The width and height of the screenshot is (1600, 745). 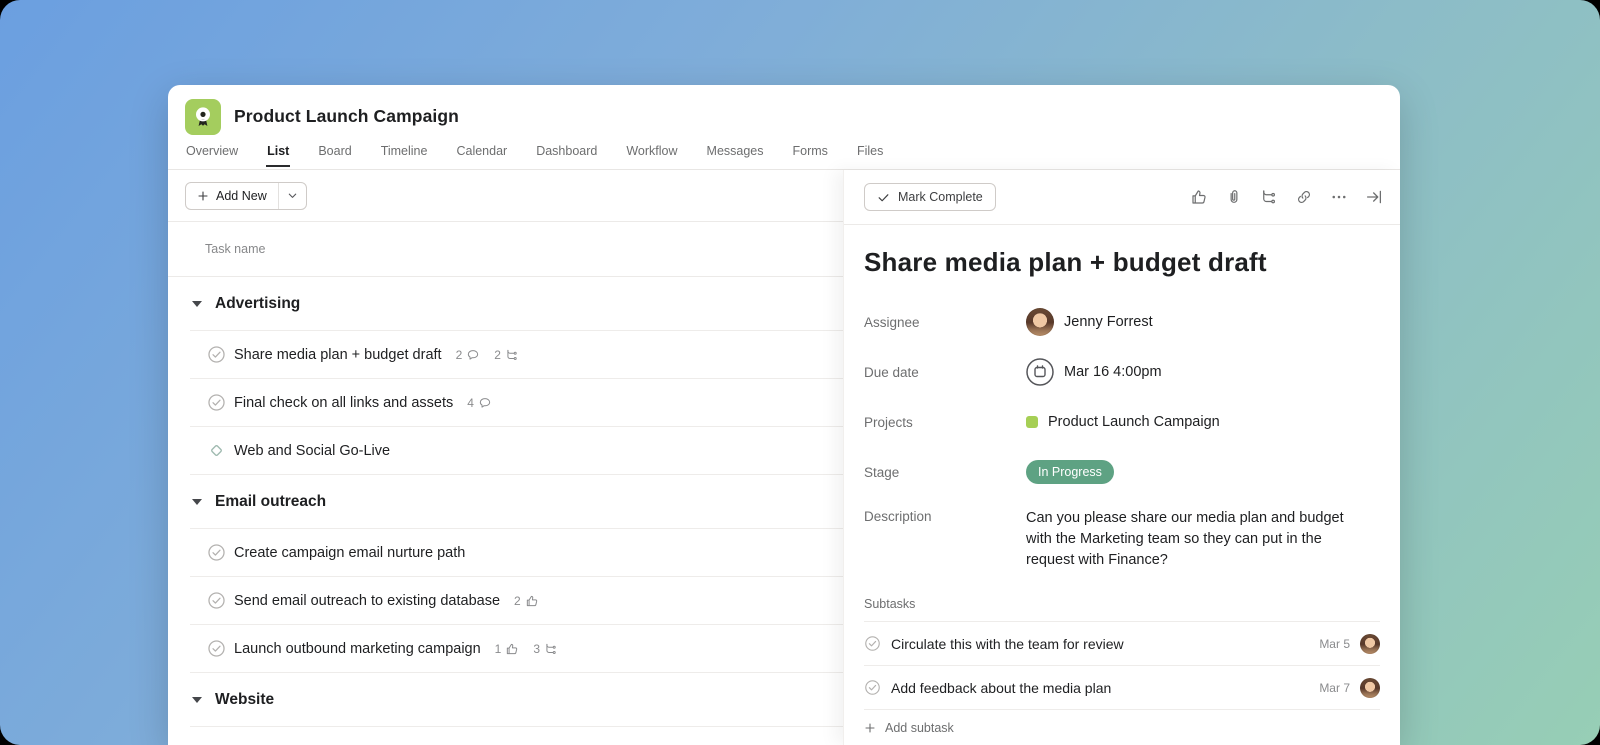 What do you see at coordinates (343, 403) in the screenshot?
I see `task-title: Final check on all links and assets` at bounding box center [343, 403].